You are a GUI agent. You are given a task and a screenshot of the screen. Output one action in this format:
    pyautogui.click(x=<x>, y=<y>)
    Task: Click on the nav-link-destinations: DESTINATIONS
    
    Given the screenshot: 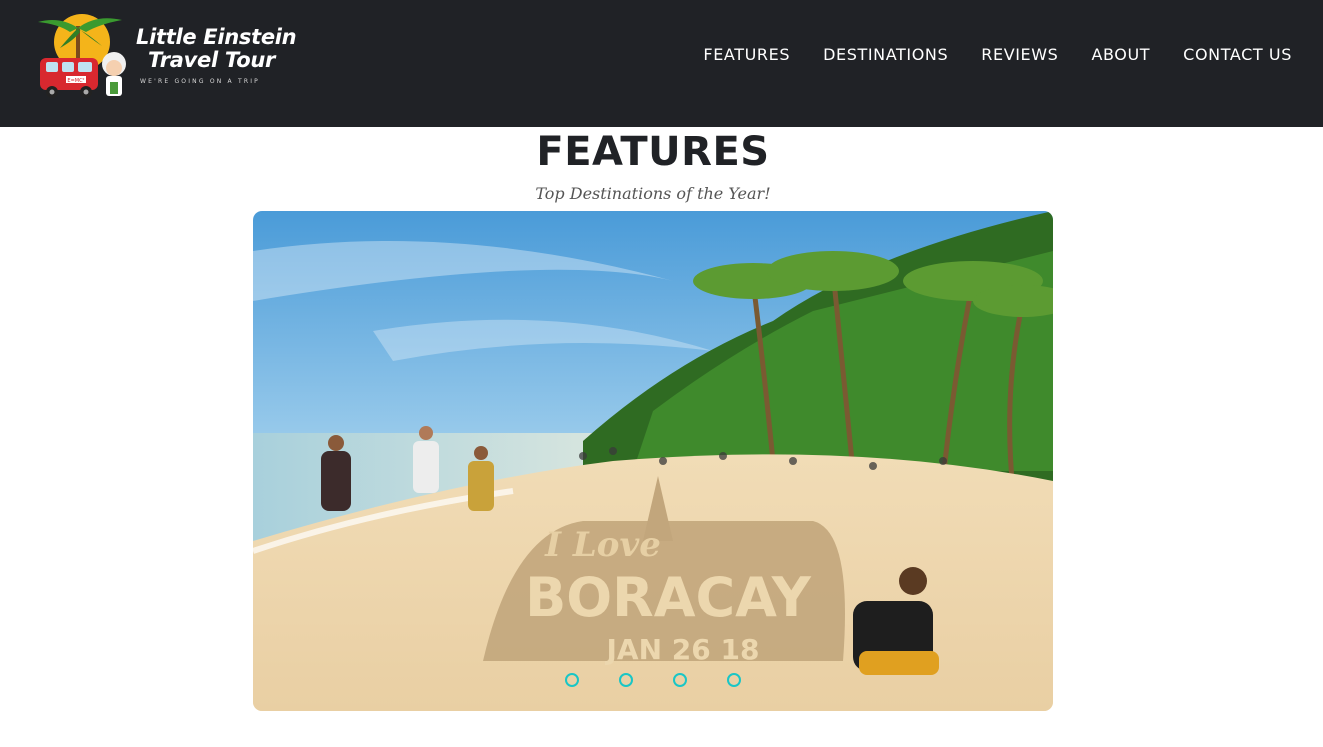 What is the action you would take?
    pyautogui.click(x=885, y=55)
    